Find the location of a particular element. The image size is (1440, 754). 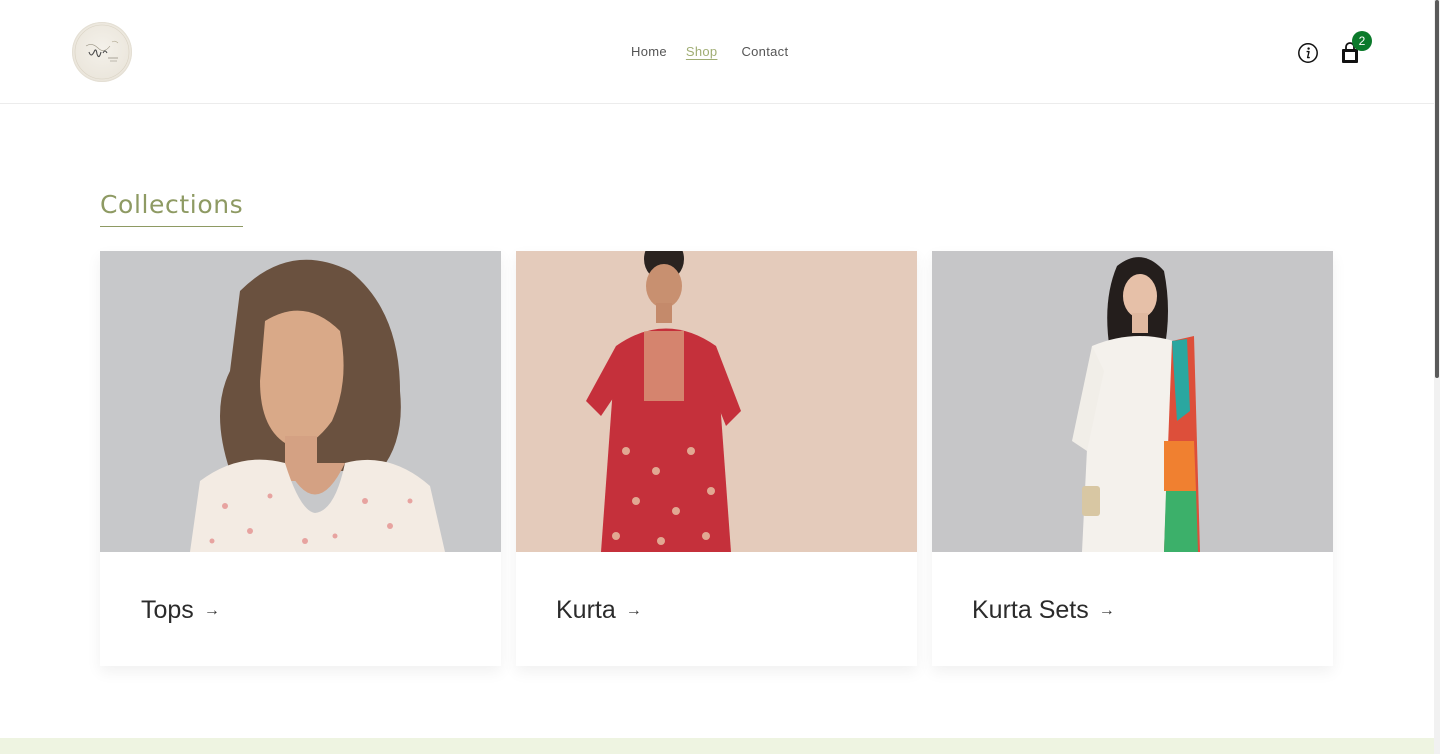

collection-label-kurta: Kurta → is located at coordinates (599, 610).